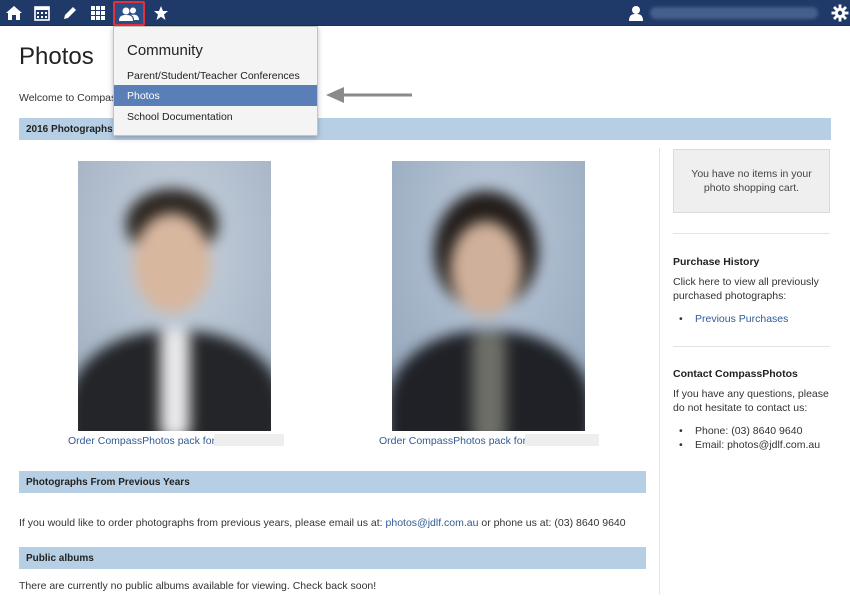 The height and width of the screenshot is (611, 850). I want to click on menu-item-school-documentation: School Documentation, so click(215, 116).